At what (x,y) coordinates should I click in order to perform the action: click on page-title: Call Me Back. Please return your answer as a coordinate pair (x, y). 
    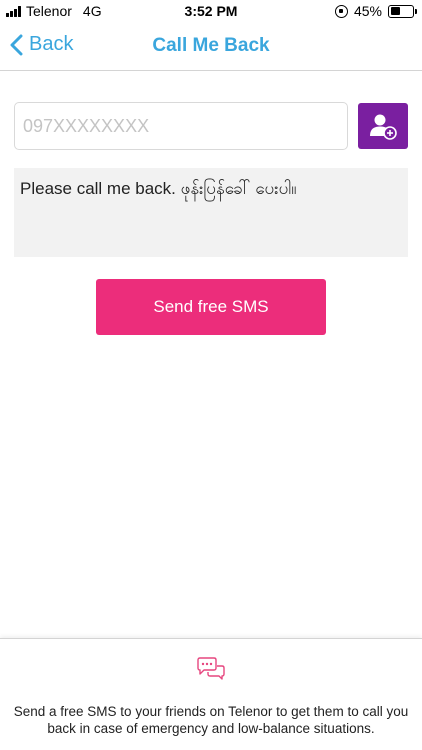
    Looking at the image, I should click on (211, 45).